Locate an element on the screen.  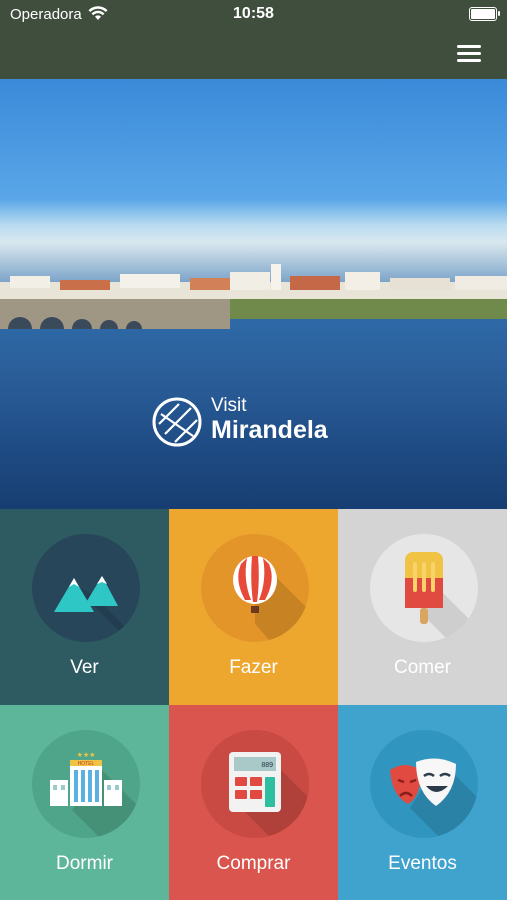
status-bar: Operadora 10:58 is located at coordinates (253, 14).